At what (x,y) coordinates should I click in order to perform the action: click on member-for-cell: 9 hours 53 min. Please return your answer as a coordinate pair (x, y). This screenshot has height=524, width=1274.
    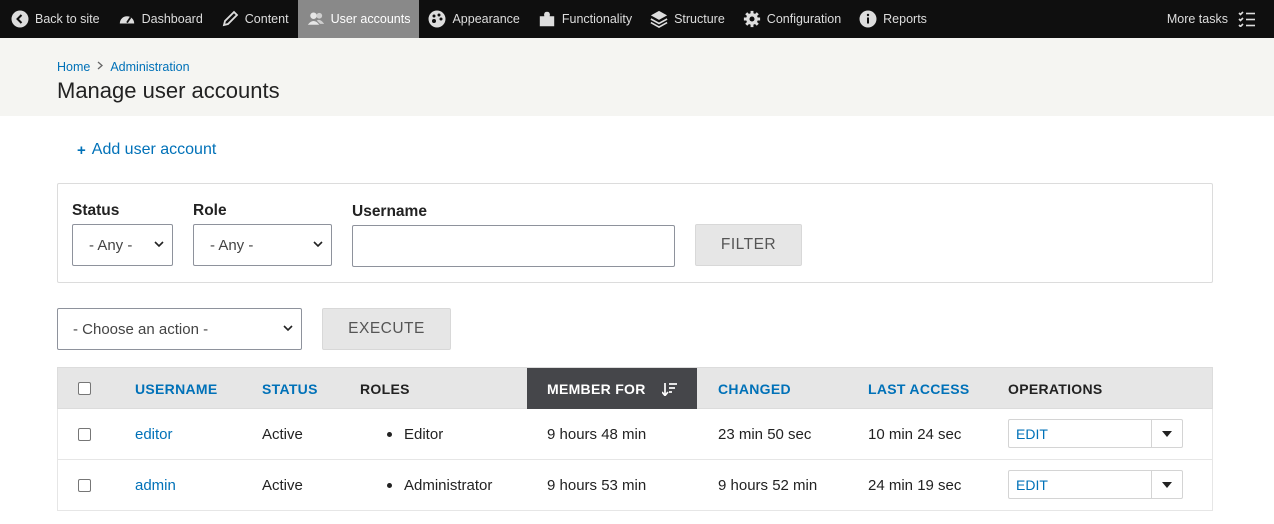
    Looking at the image, I should click on (597, 485).